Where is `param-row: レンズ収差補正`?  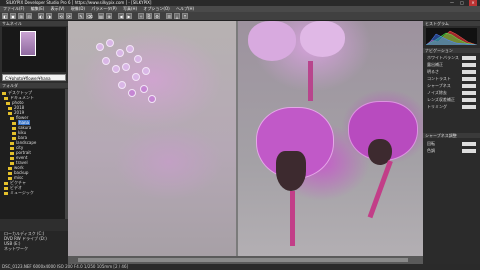
param-row: レンズ収差補正 is located at coordinates (451, 100).